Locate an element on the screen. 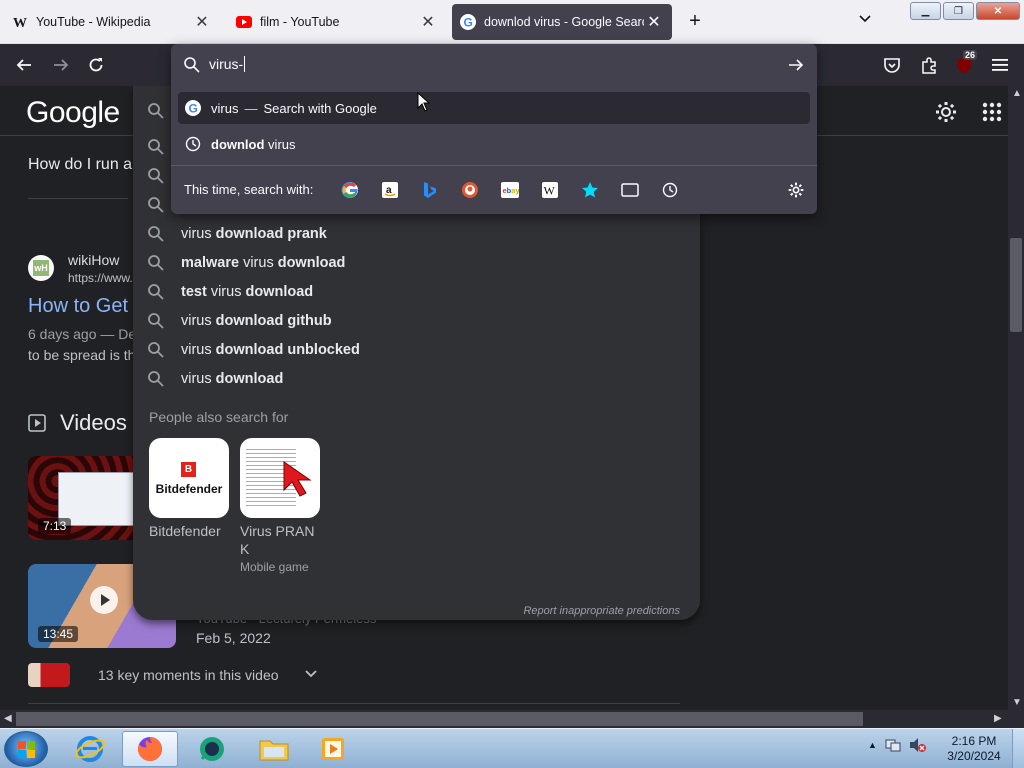 The width and height of the screenshot is (1024, 768). clock-date: 3/20/2024 is located at coordinates (974, 756).